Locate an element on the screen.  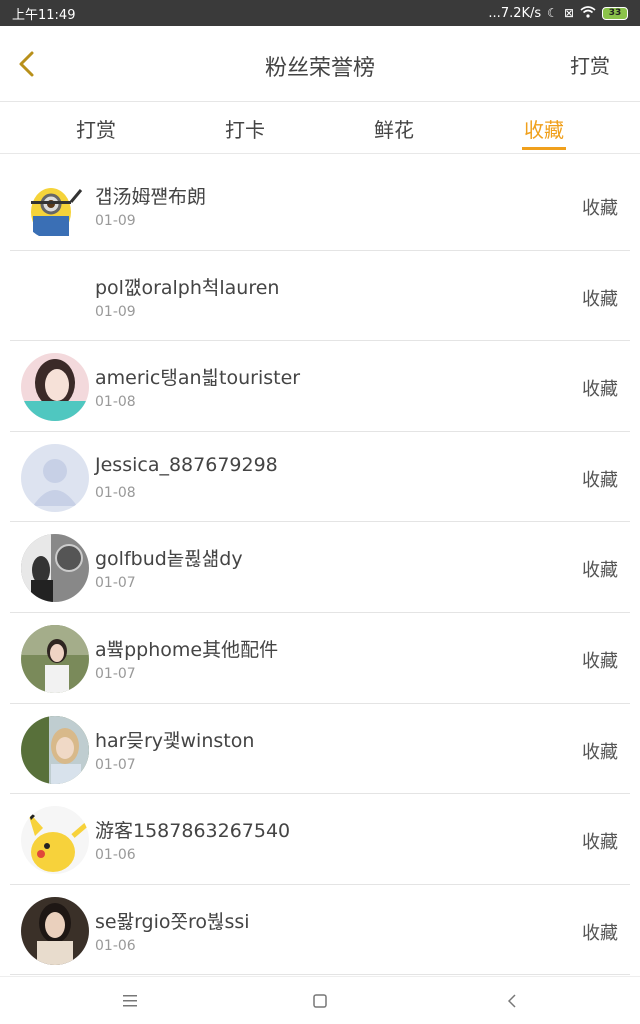
menu-button is located at coordinates (130, 1001).